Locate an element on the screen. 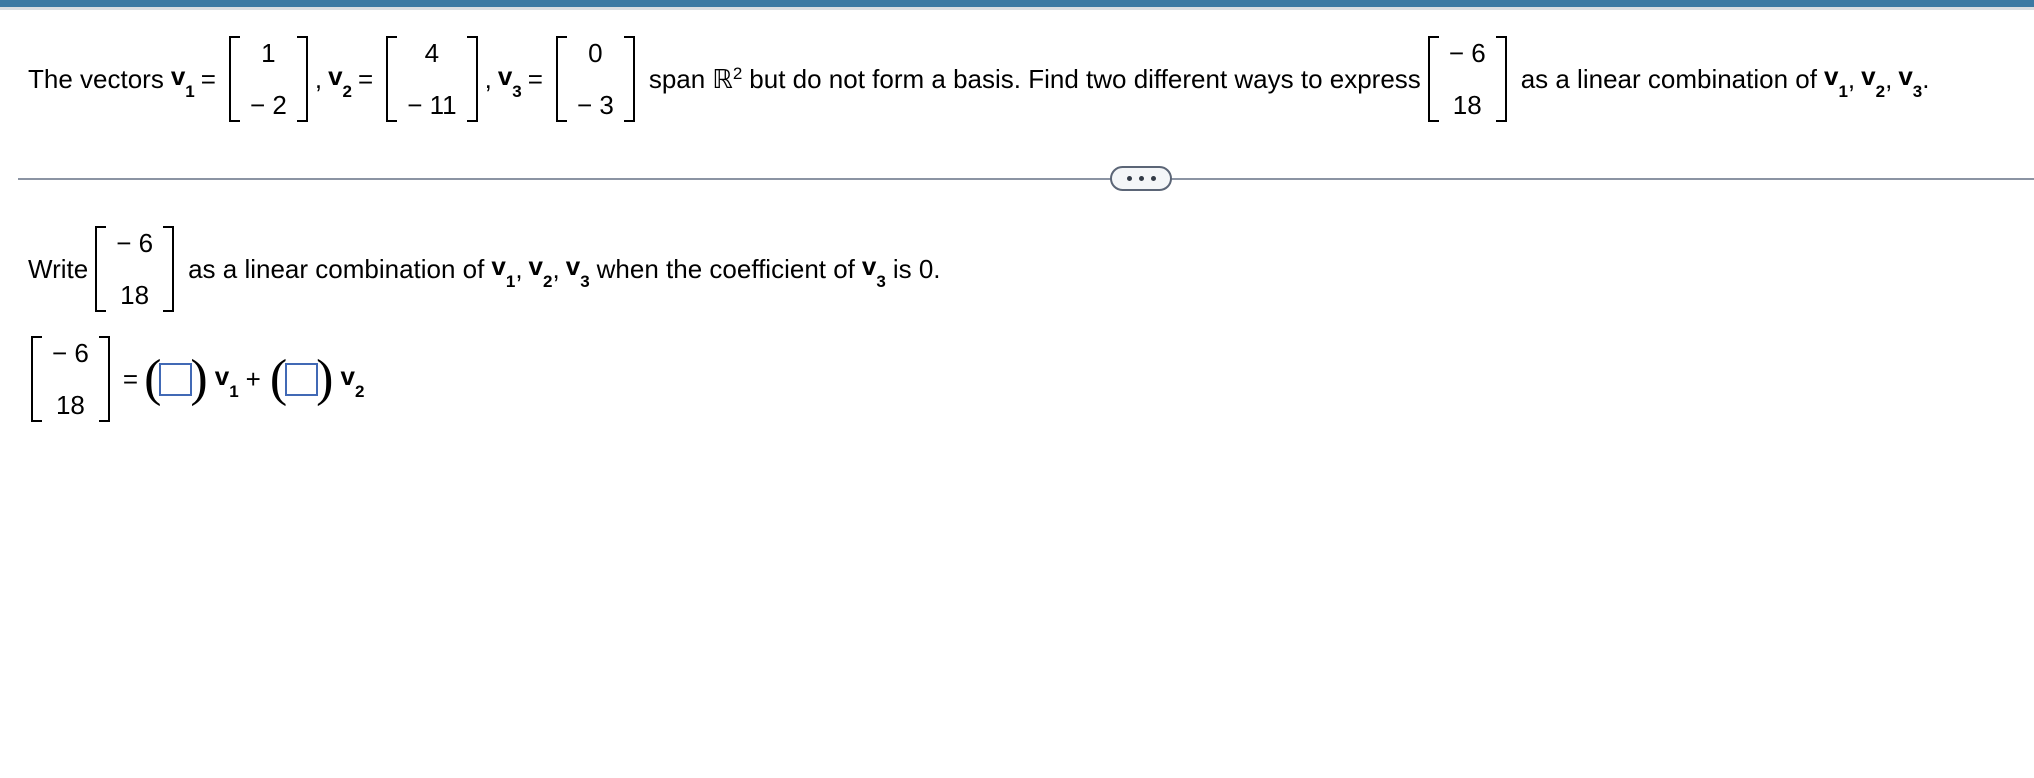 The image size is (2034, 778). problem-tail-text: as a linear combination of is located at coordinates (1668, 78).